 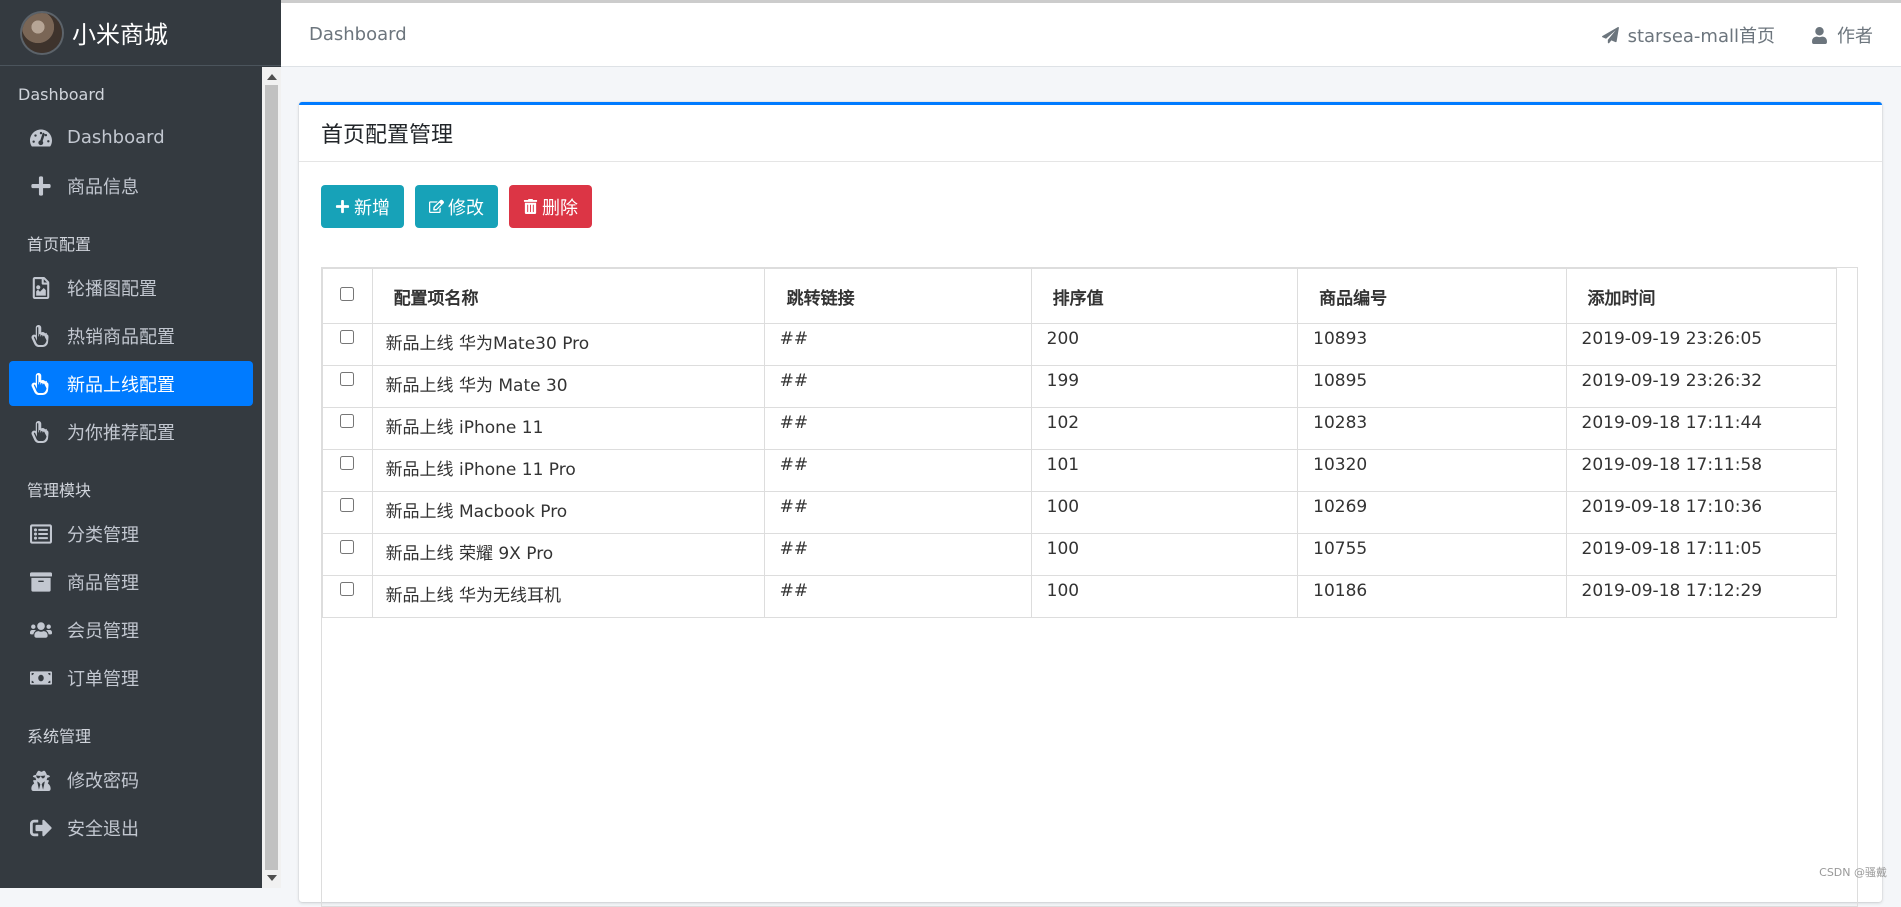 What do you see at coordinates (103, 583) in the screenshot?
I see `sidebar-item-label: 商品管理` at bounding box center [103, 583].